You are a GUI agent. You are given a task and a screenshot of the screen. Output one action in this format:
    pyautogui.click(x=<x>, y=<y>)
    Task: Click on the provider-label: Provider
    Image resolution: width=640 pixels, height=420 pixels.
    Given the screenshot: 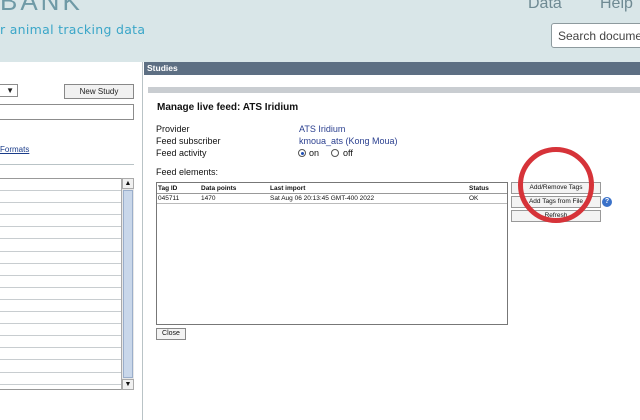 What is the action you would take?
    pyautogui.click(x=173, y=129)
    